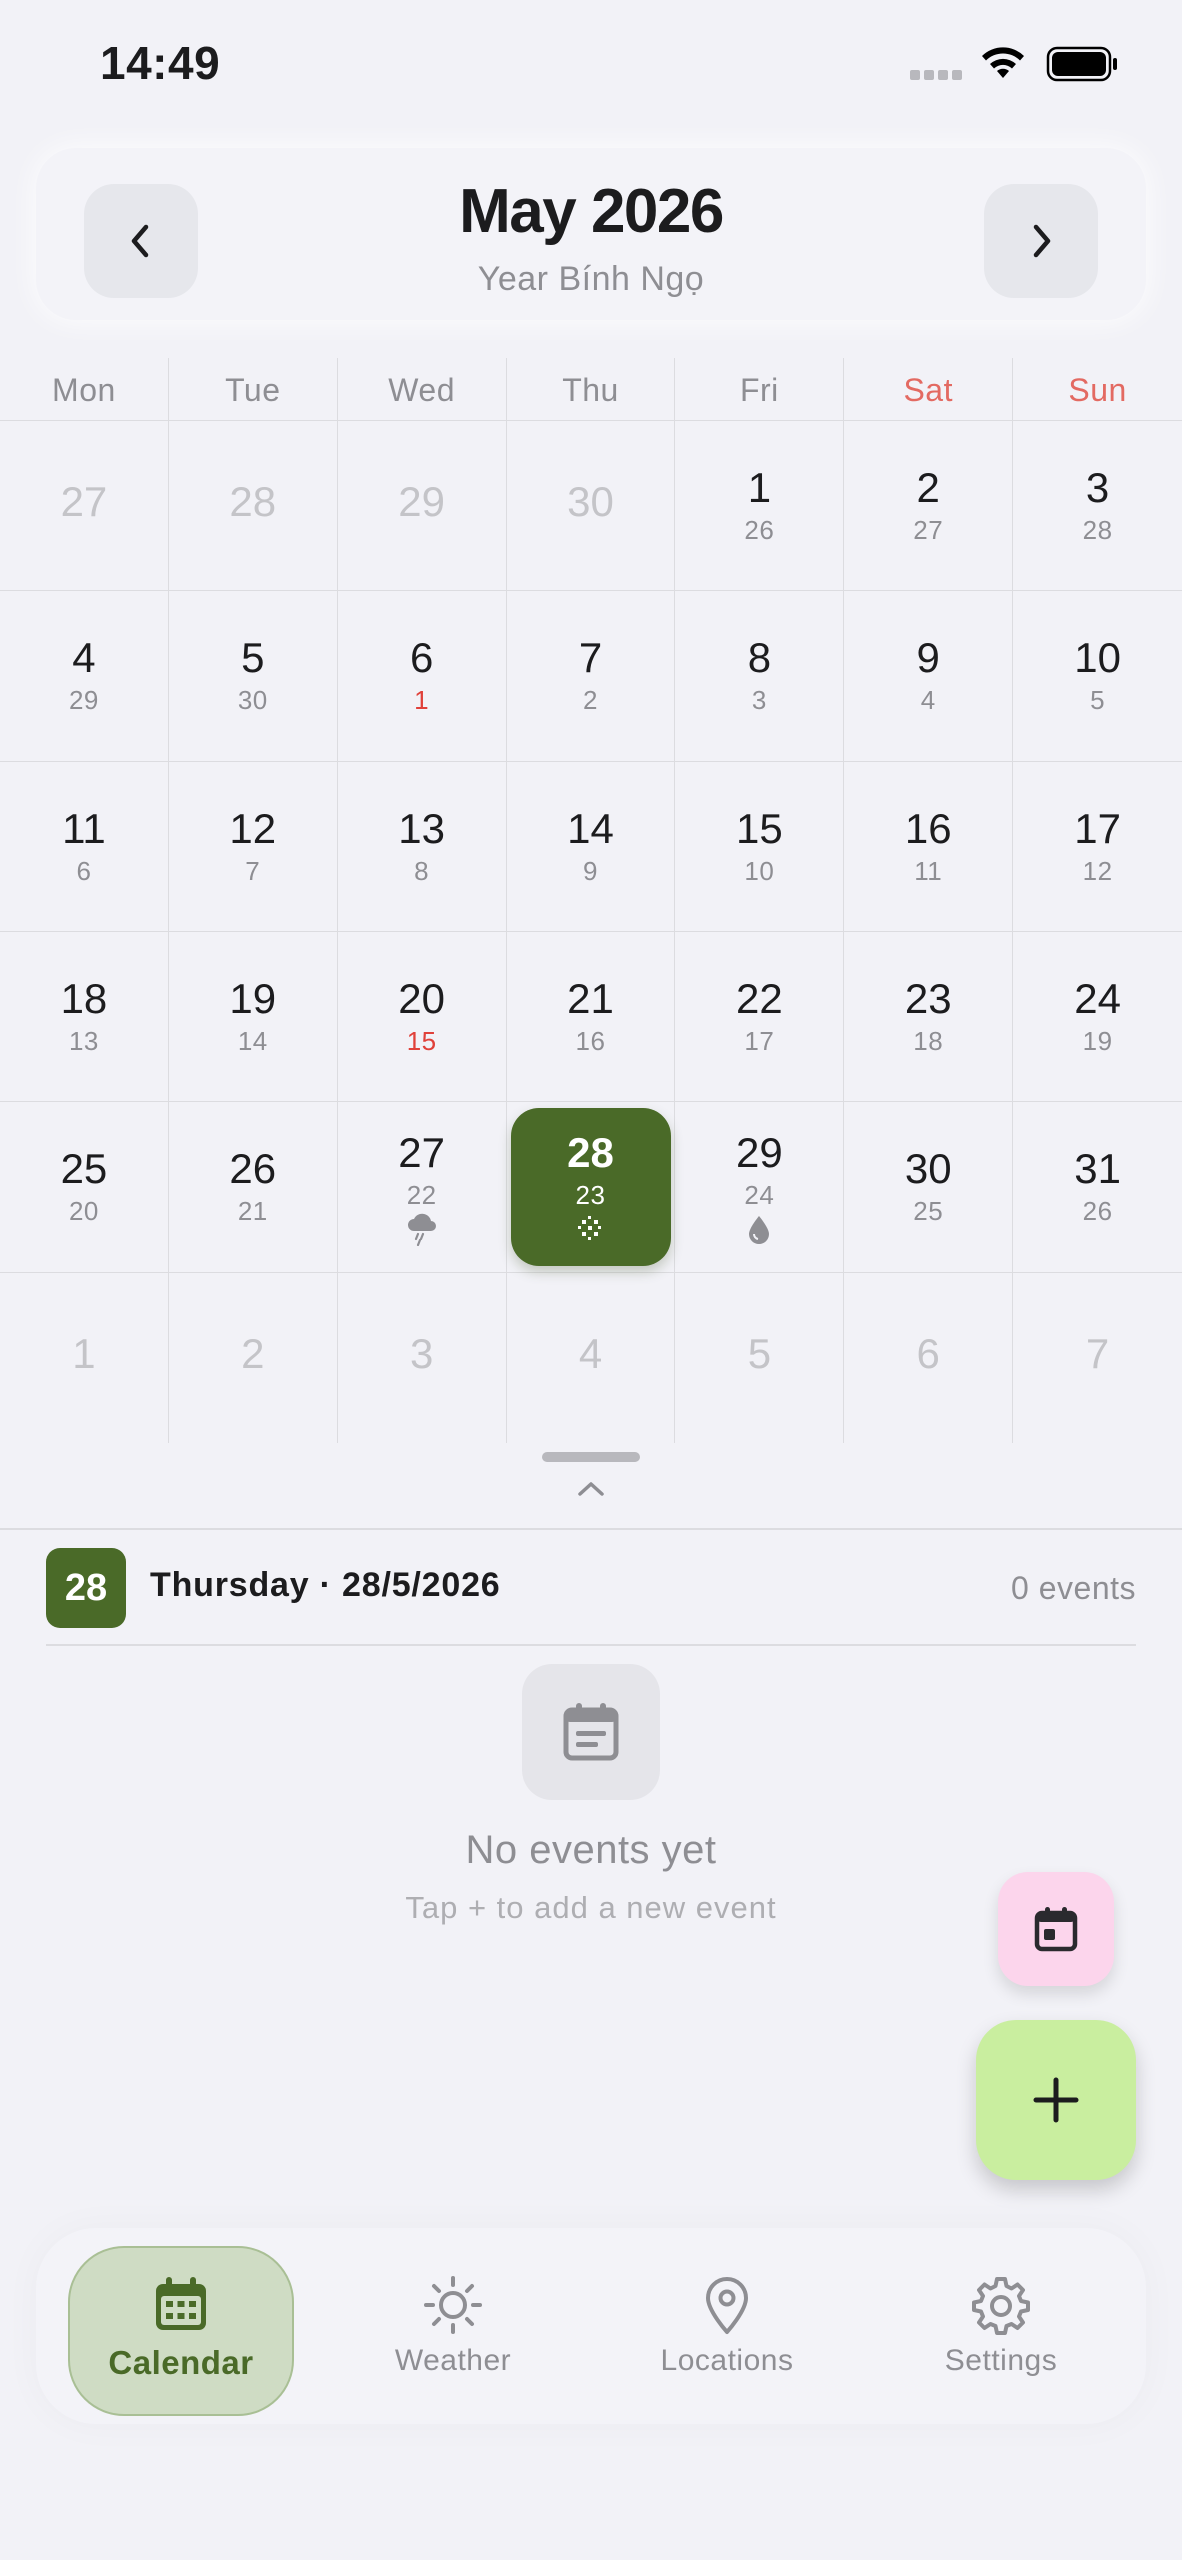 The width and height of the screenshot is (1182, 2560). Describe the element at coordinates (929, 1016) in the screenshot. I see `day-cell: 23 18` at that location.